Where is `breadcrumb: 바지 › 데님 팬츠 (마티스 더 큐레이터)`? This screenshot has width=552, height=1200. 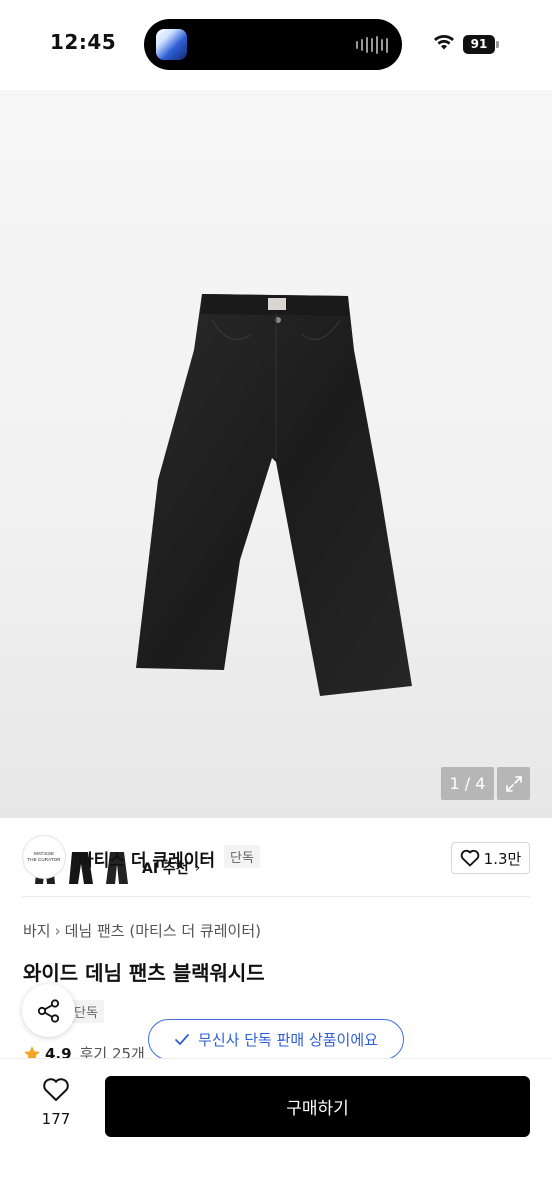
breadcrumb: 바지 › 데님 팬츠 (마티스 더 큐레이터) is located at coordinates (142, 930).